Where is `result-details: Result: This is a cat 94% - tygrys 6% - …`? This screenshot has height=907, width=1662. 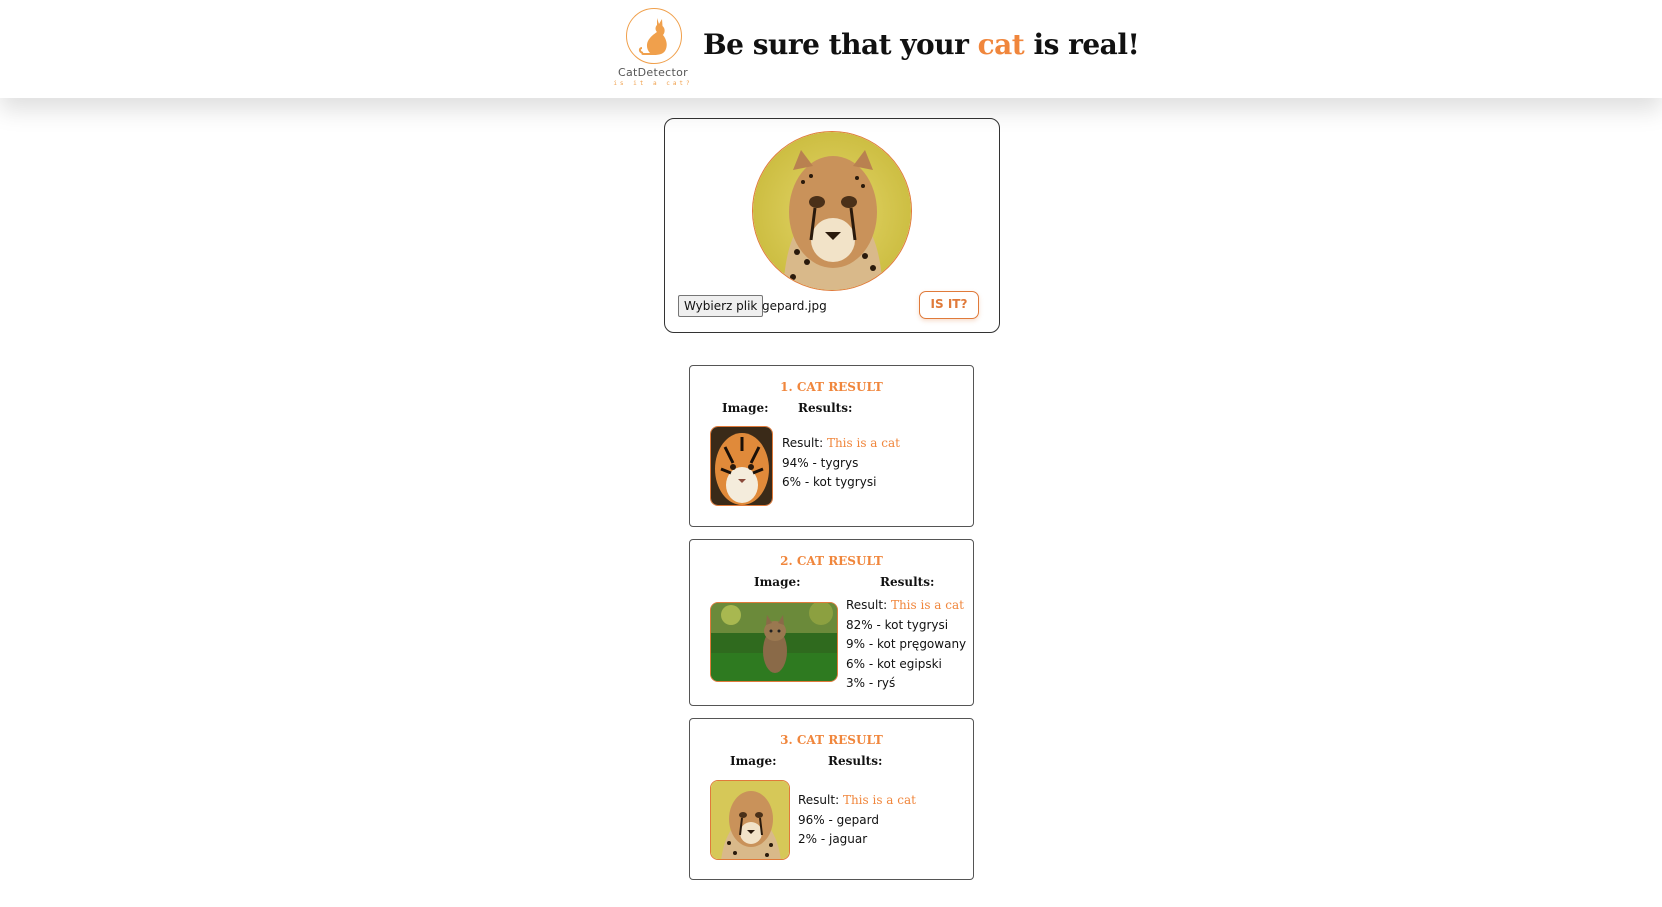
result-details: Result: This is a cat 94% - tygrys 6% - … is located at coordinates (841, 463).